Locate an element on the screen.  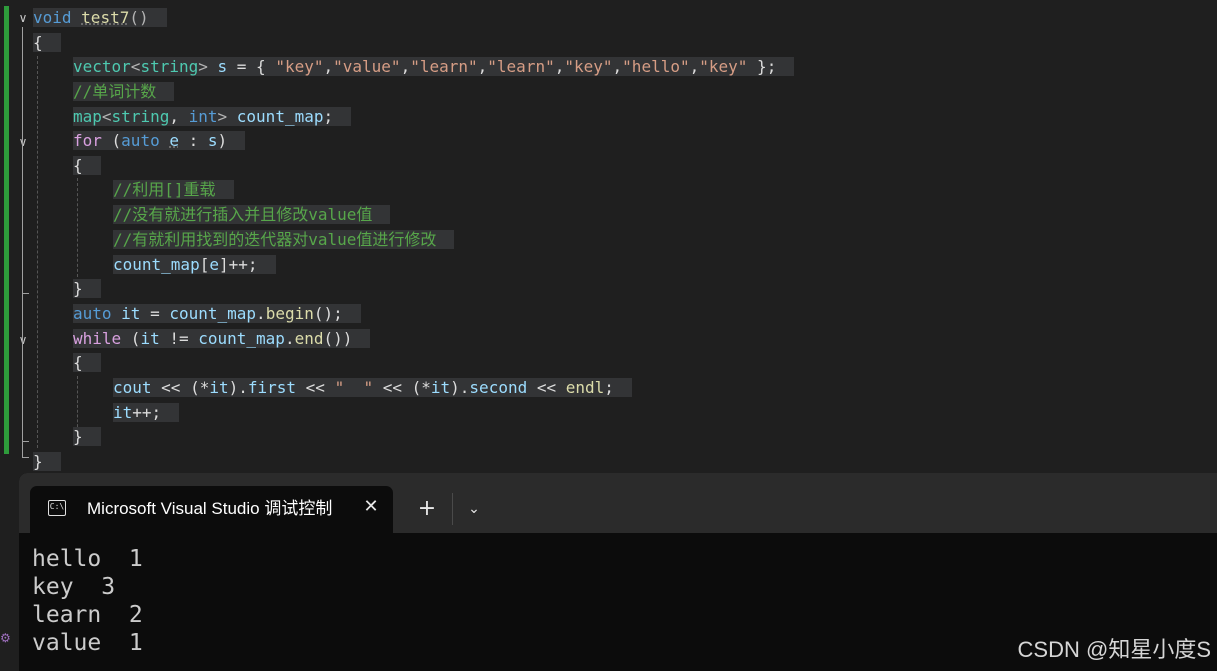
code-line: auto it = count_map.begin(); is located at coordinates (197, 314).